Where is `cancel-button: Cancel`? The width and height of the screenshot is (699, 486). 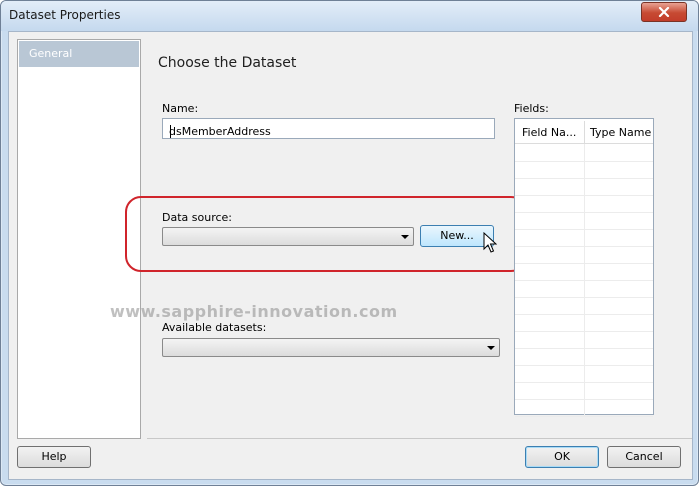
cancel-button: Cancel is located at coordinates (644, 457).